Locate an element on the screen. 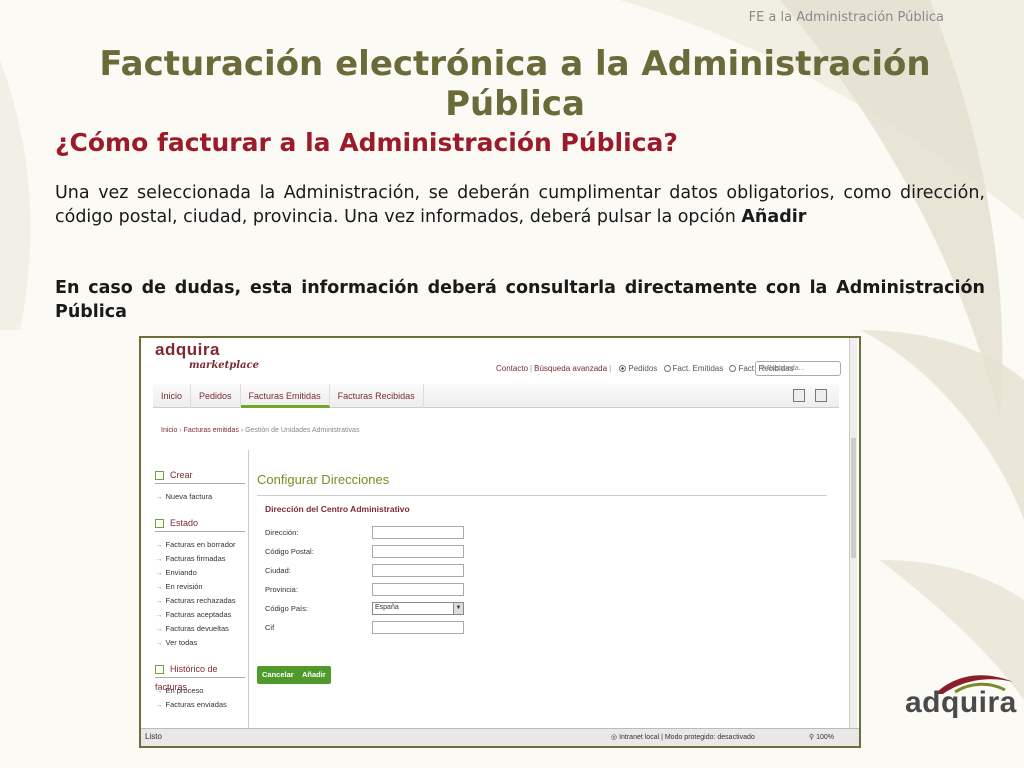 The width and height of the screenshot is (1024, 768). zoom-level: ⚲ 100% is located at coordinates (821, 737).